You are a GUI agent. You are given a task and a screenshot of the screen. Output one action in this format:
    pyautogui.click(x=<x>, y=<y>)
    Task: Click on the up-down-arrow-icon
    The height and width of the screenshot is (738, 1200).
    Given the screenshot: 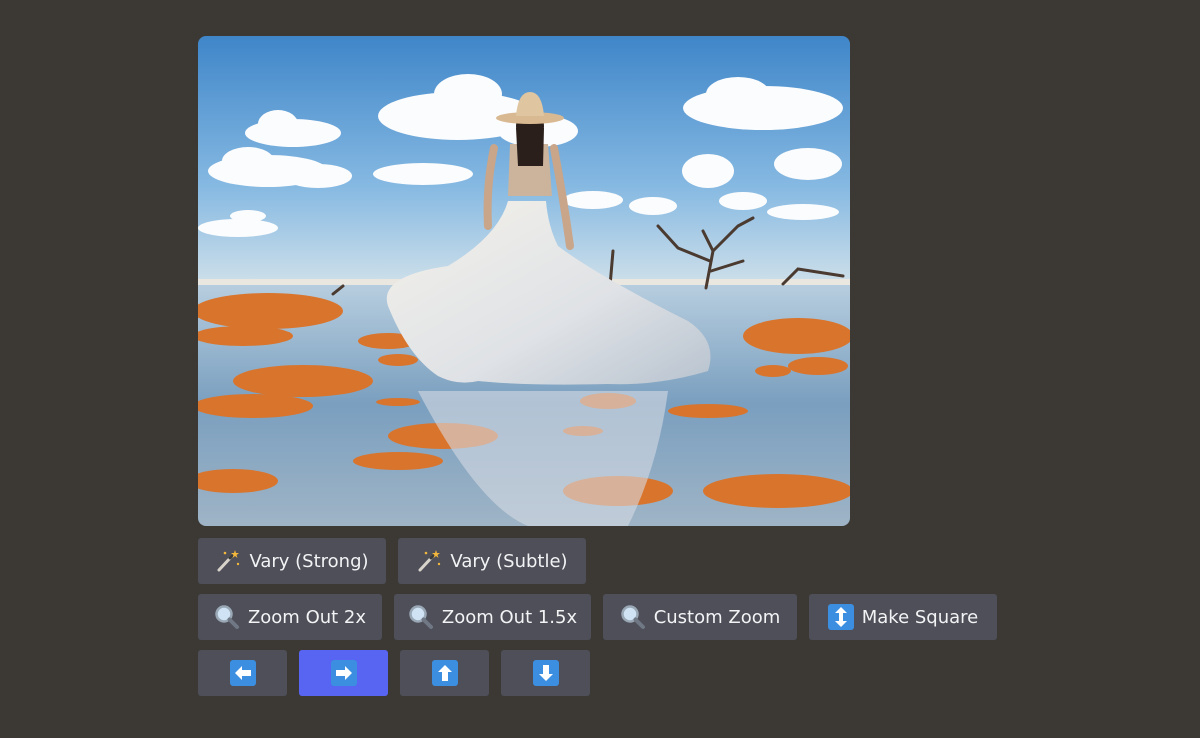 What is the action you would take?
    pyautogui.click(x=840, y=617)
    